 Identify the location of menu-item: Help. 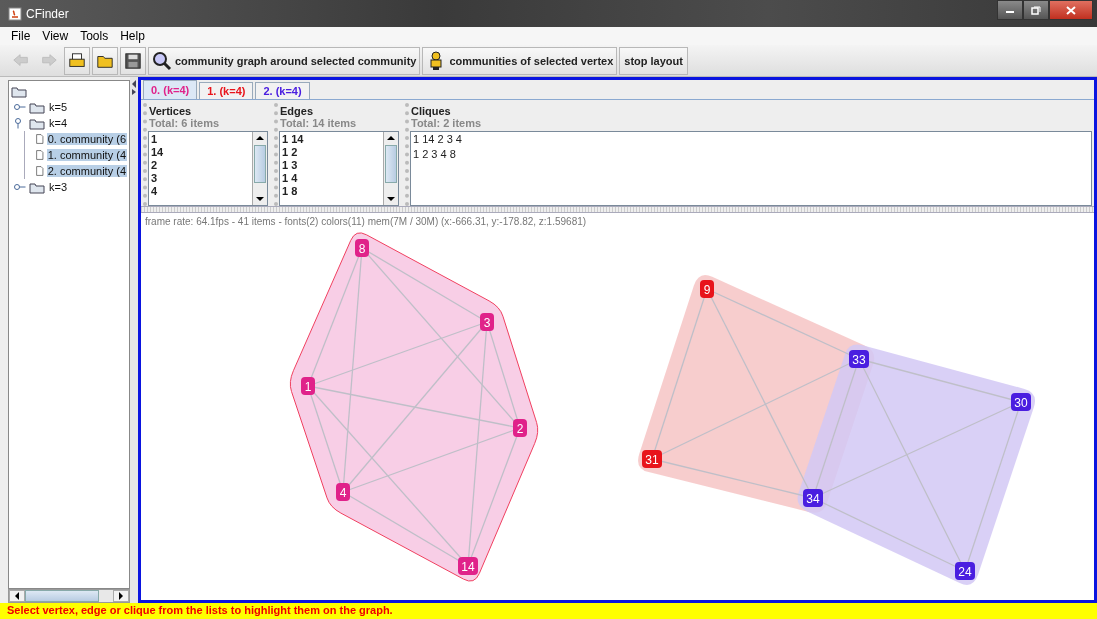
(132, 36).